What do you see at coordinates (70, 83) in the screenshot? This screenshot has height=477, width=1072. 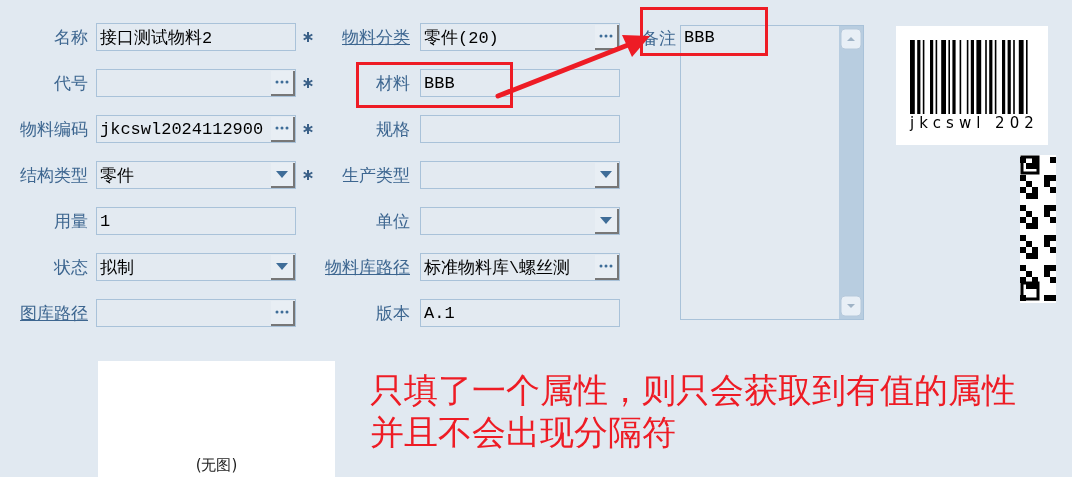 I see `field-label: 代号` at bounding box center [70, 83].